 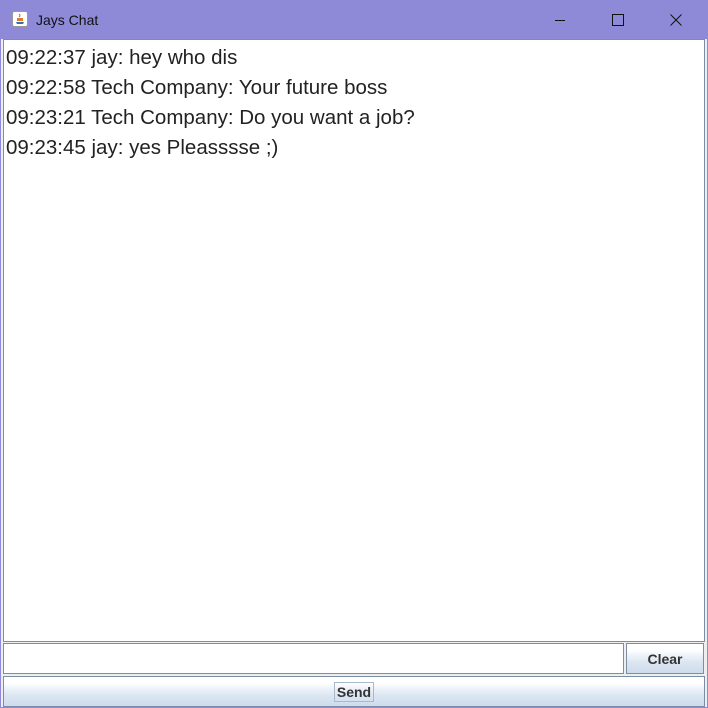 I want to click on send-button: Send, so click(x=354, y=691).